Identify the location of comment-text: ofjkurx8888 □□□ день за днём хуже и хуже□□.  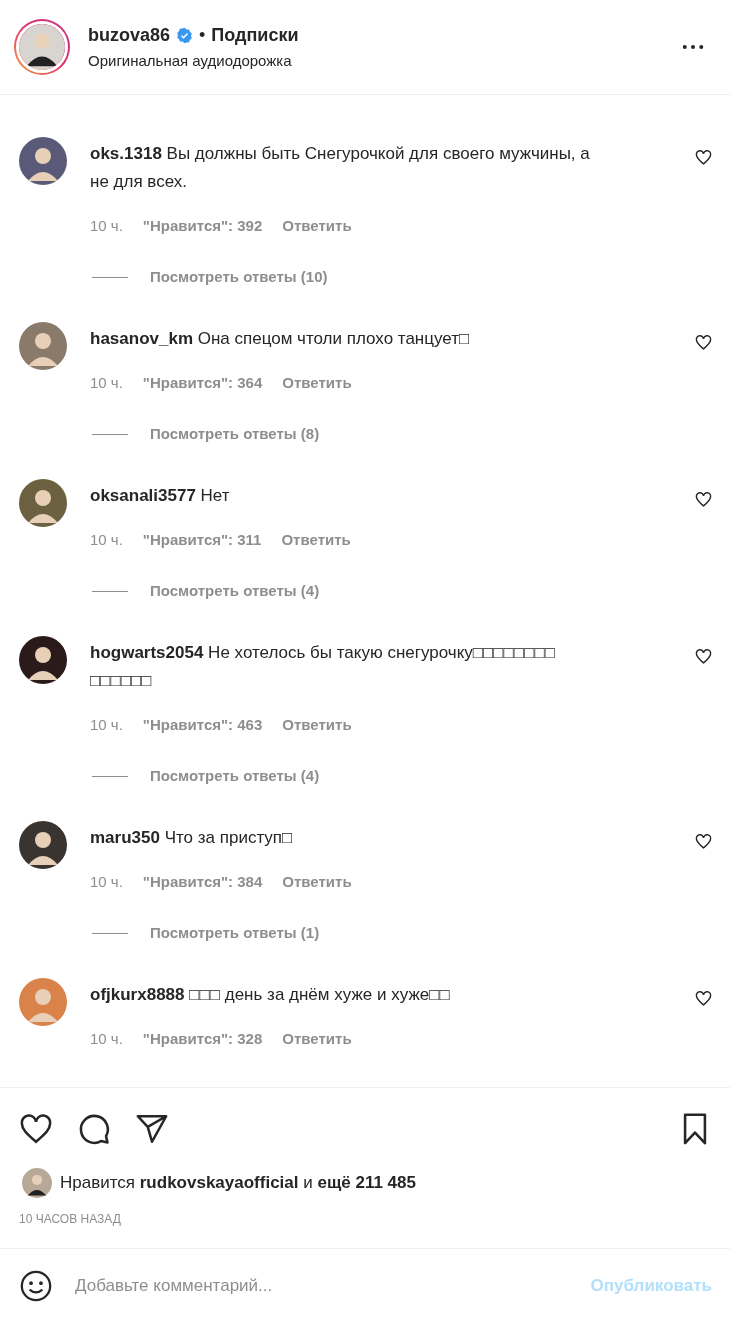
(270, 995).